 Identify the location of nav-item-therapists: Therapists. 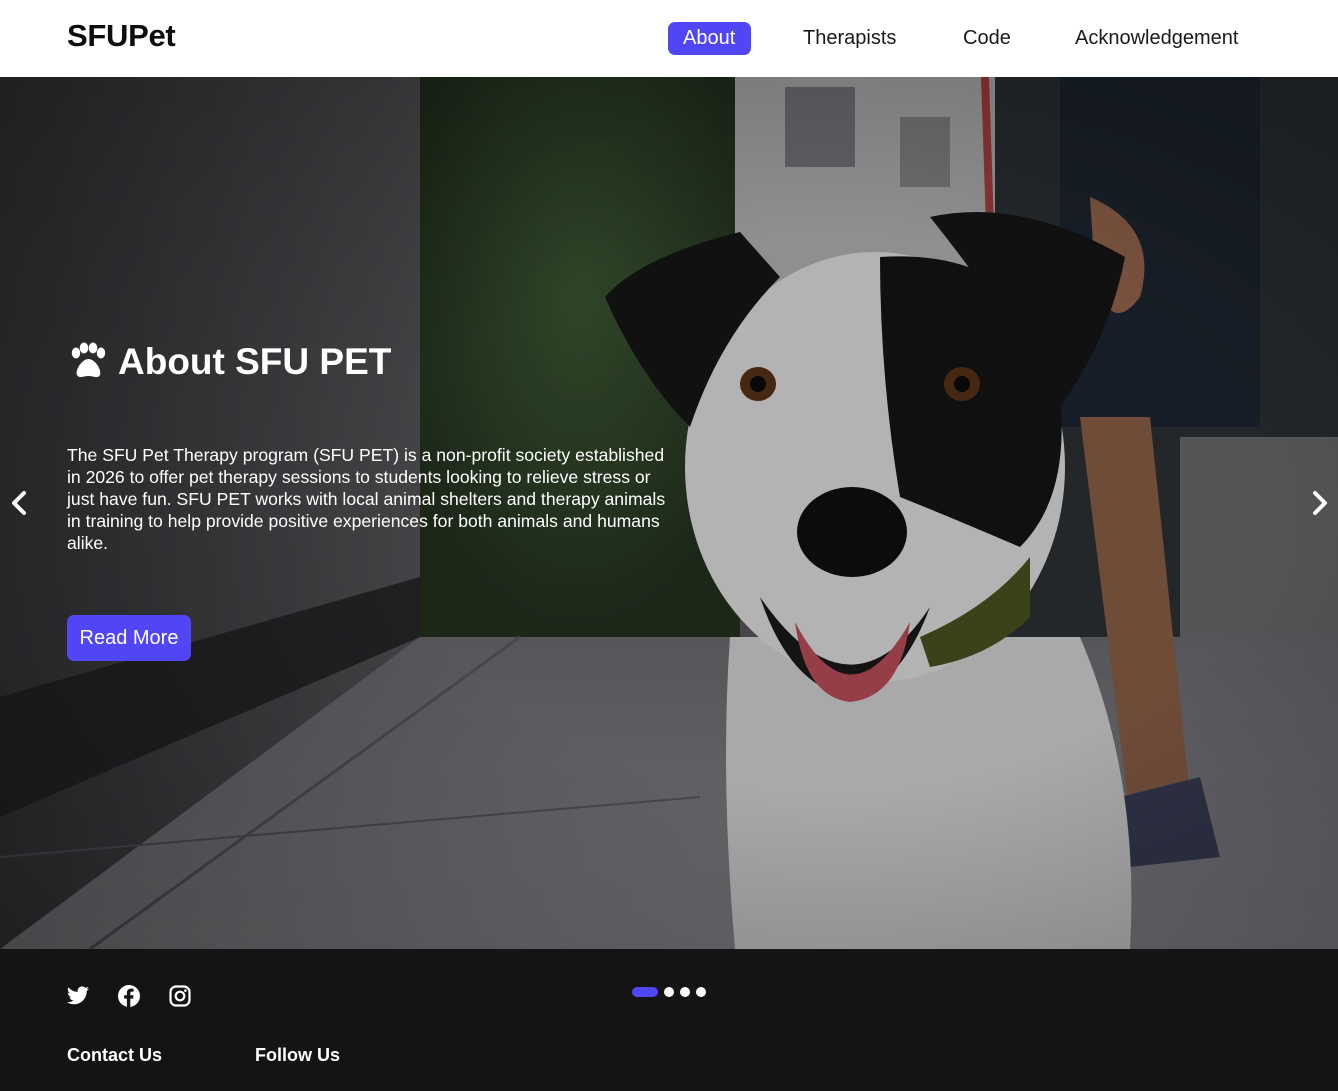
(849, 38).